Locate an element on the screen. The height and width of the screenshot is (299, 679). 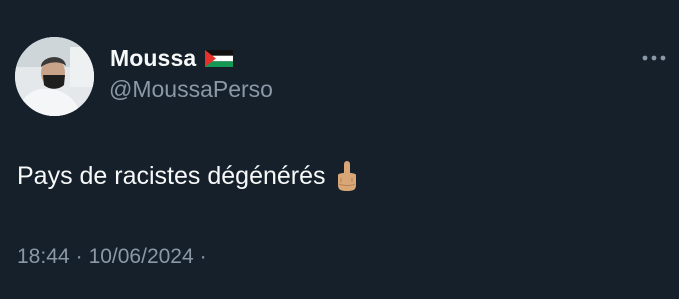
tweet-time: 18:44 is located at coordinates (43, 257).